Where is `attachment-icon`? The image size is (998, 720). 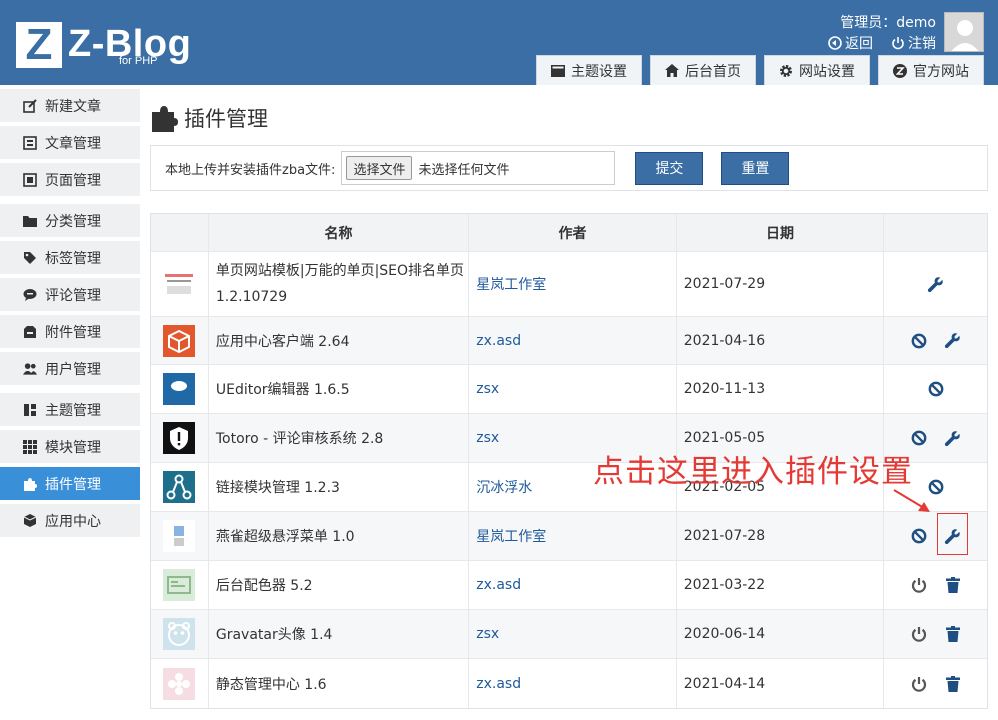 attachment-icon is located at coordinates (30, 332).